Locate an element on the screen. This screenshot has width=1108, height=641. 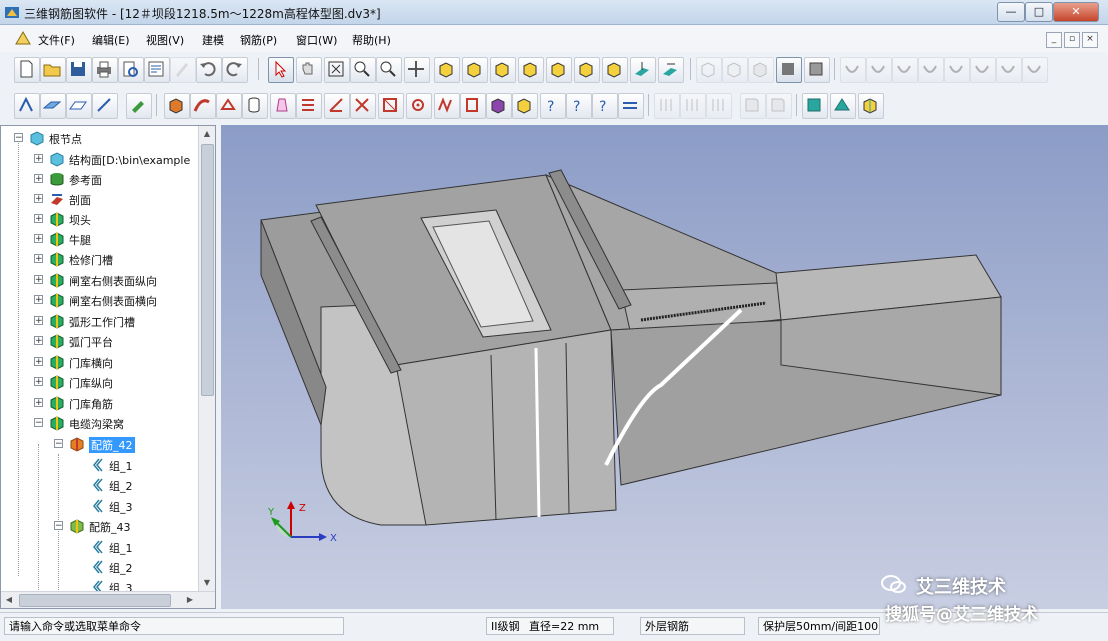
print-button is located at coordinates (105, 70).